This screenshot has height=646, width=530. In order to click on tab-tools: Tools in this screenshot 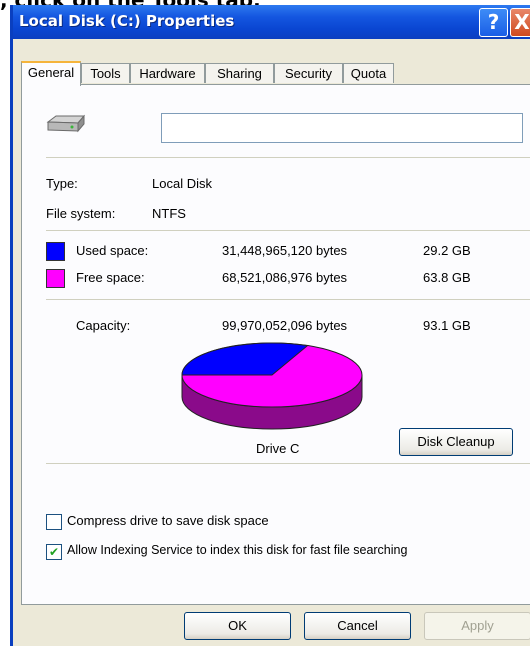, I will do `click(105, 73)`.